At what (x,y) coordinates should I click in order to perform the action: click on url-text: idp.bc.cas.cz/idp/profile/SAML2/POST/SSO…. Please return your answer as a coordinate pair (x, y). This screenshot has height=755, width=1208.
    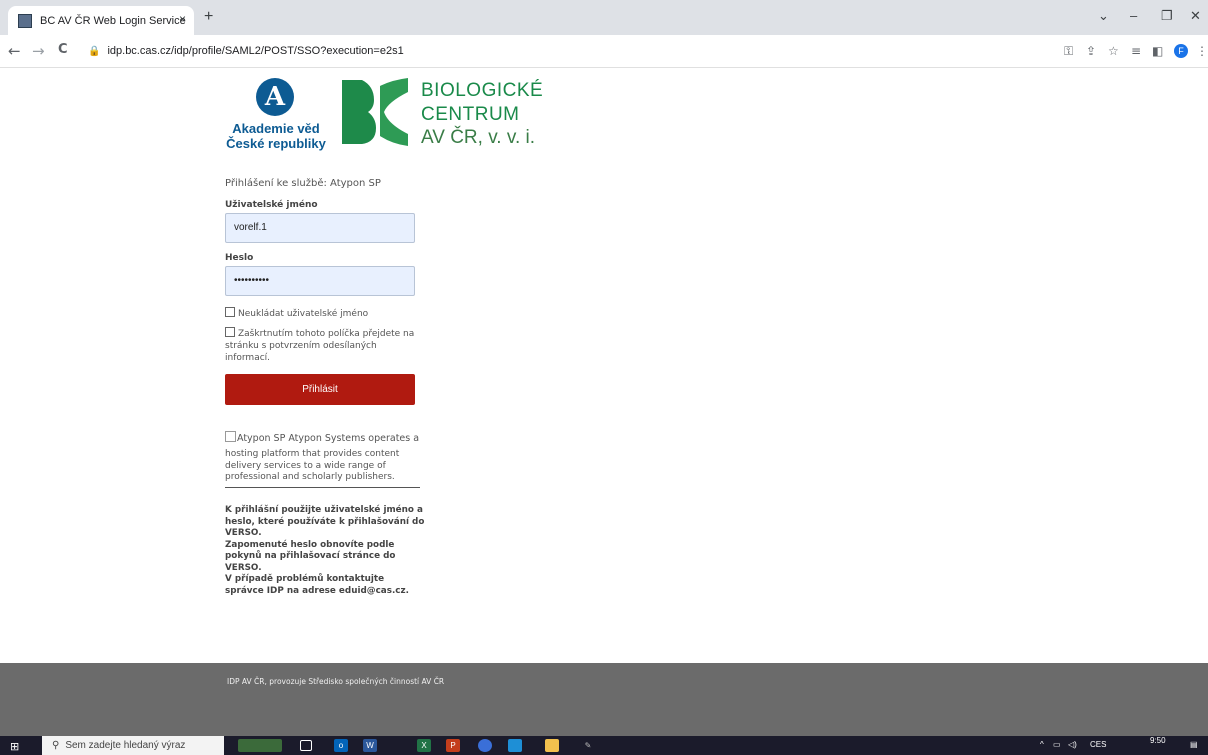
    Looking at the image, I should click on (255, 51).